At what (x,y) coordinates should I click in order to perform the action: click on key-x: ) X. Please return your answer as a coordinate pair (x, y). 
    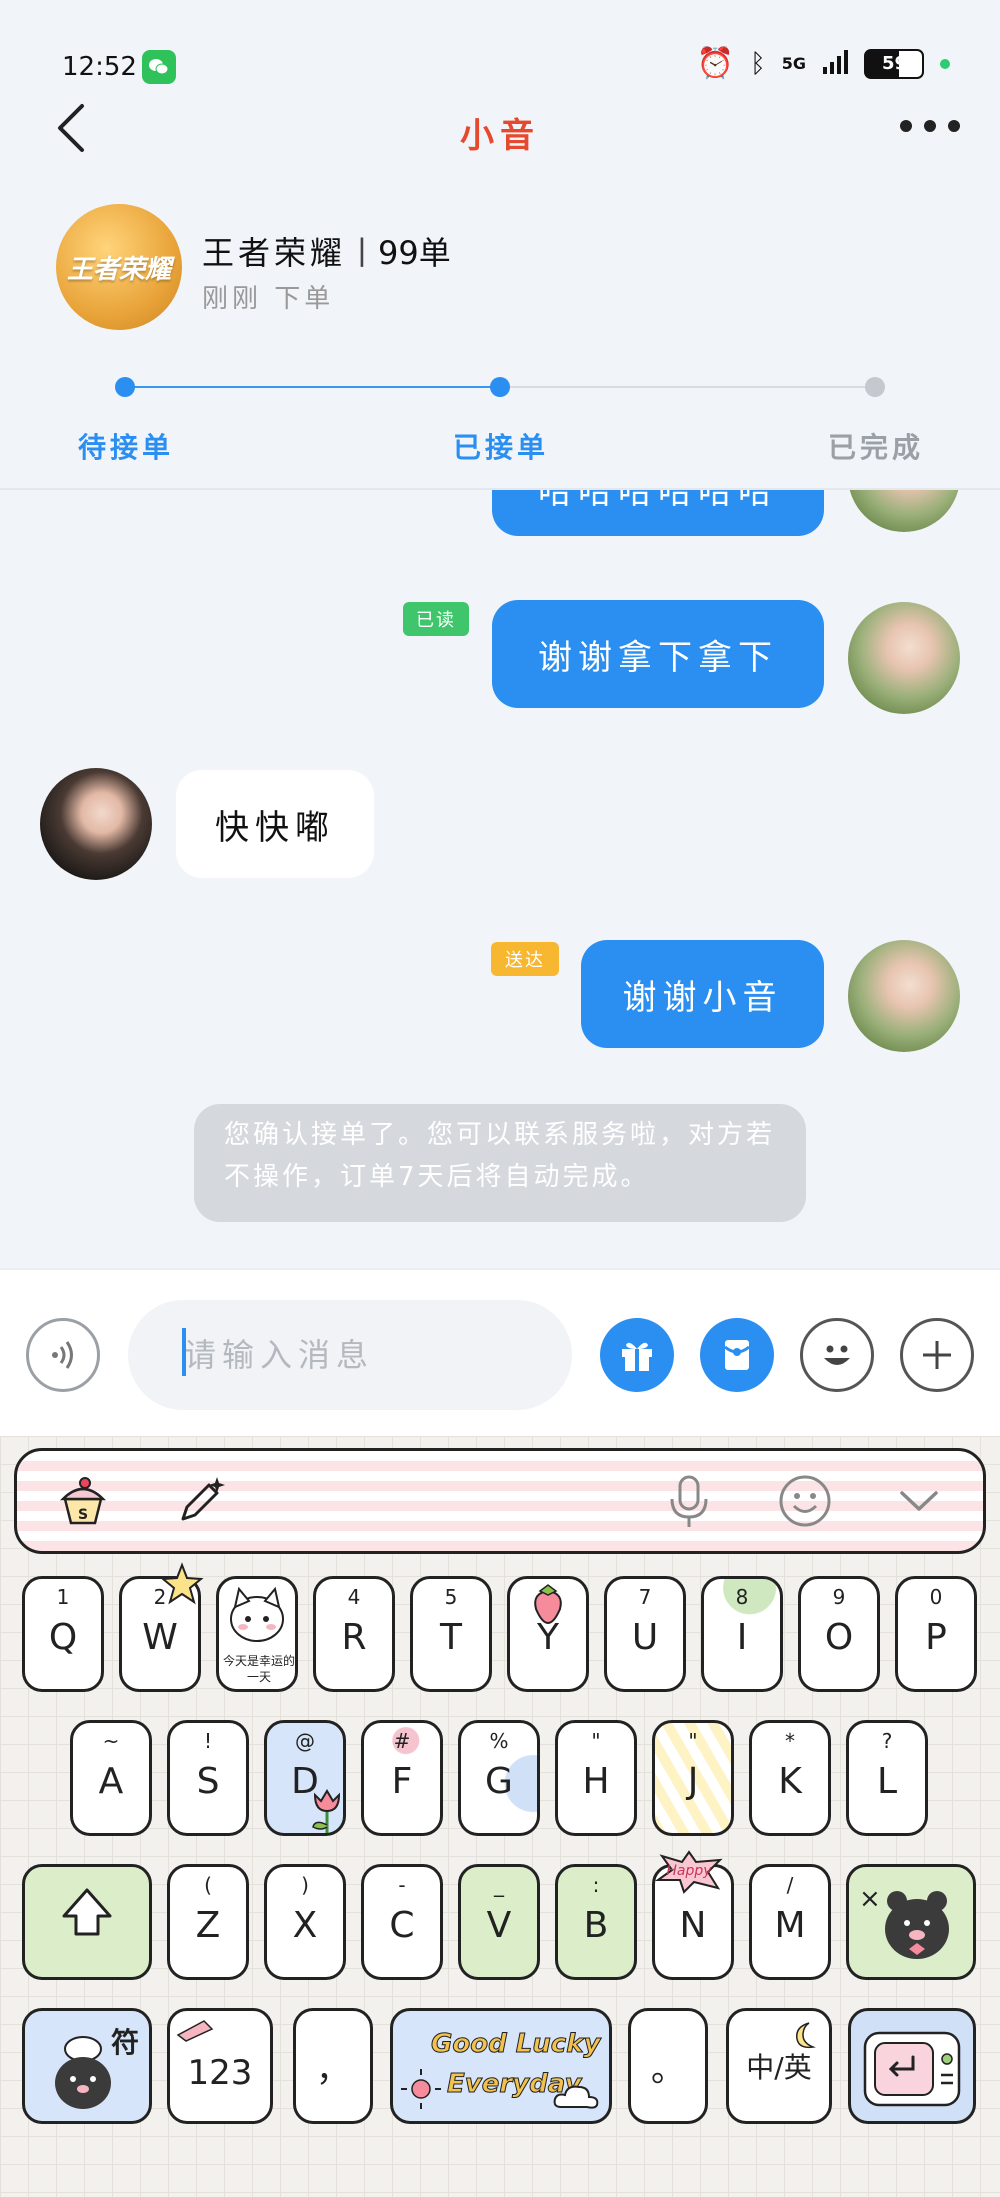
    Looking at the image, I should click on (305, 1922).